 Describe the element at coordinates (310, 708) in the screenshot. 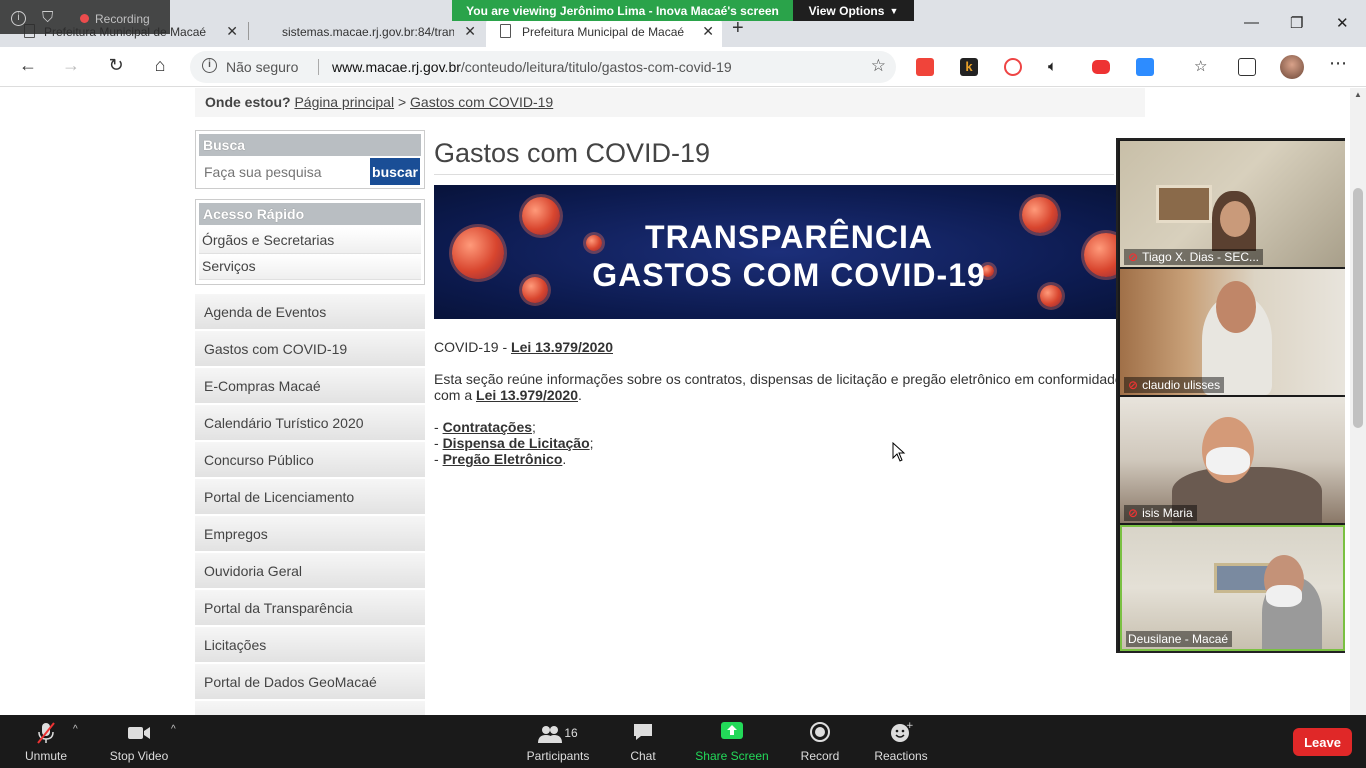

I see `menu-item-partial` at that location.